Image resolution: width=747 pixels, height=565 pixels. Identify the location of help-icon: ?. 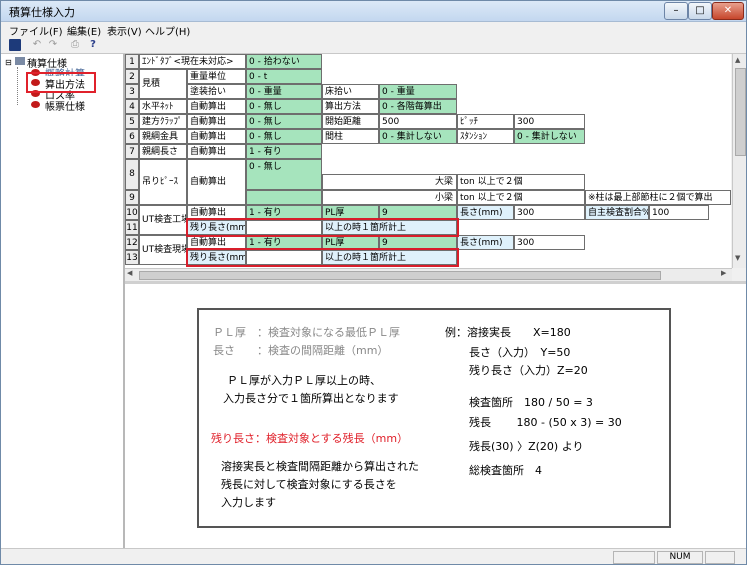
(93, 45).